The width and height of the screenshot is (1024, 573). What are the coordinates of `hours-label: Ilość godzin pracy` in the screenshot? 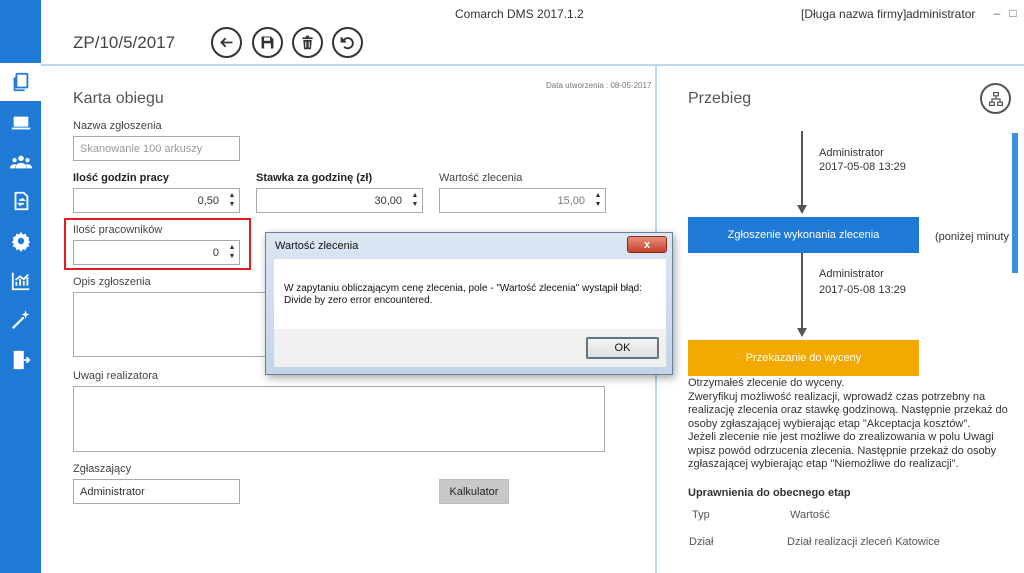 It's located at (121, 178).